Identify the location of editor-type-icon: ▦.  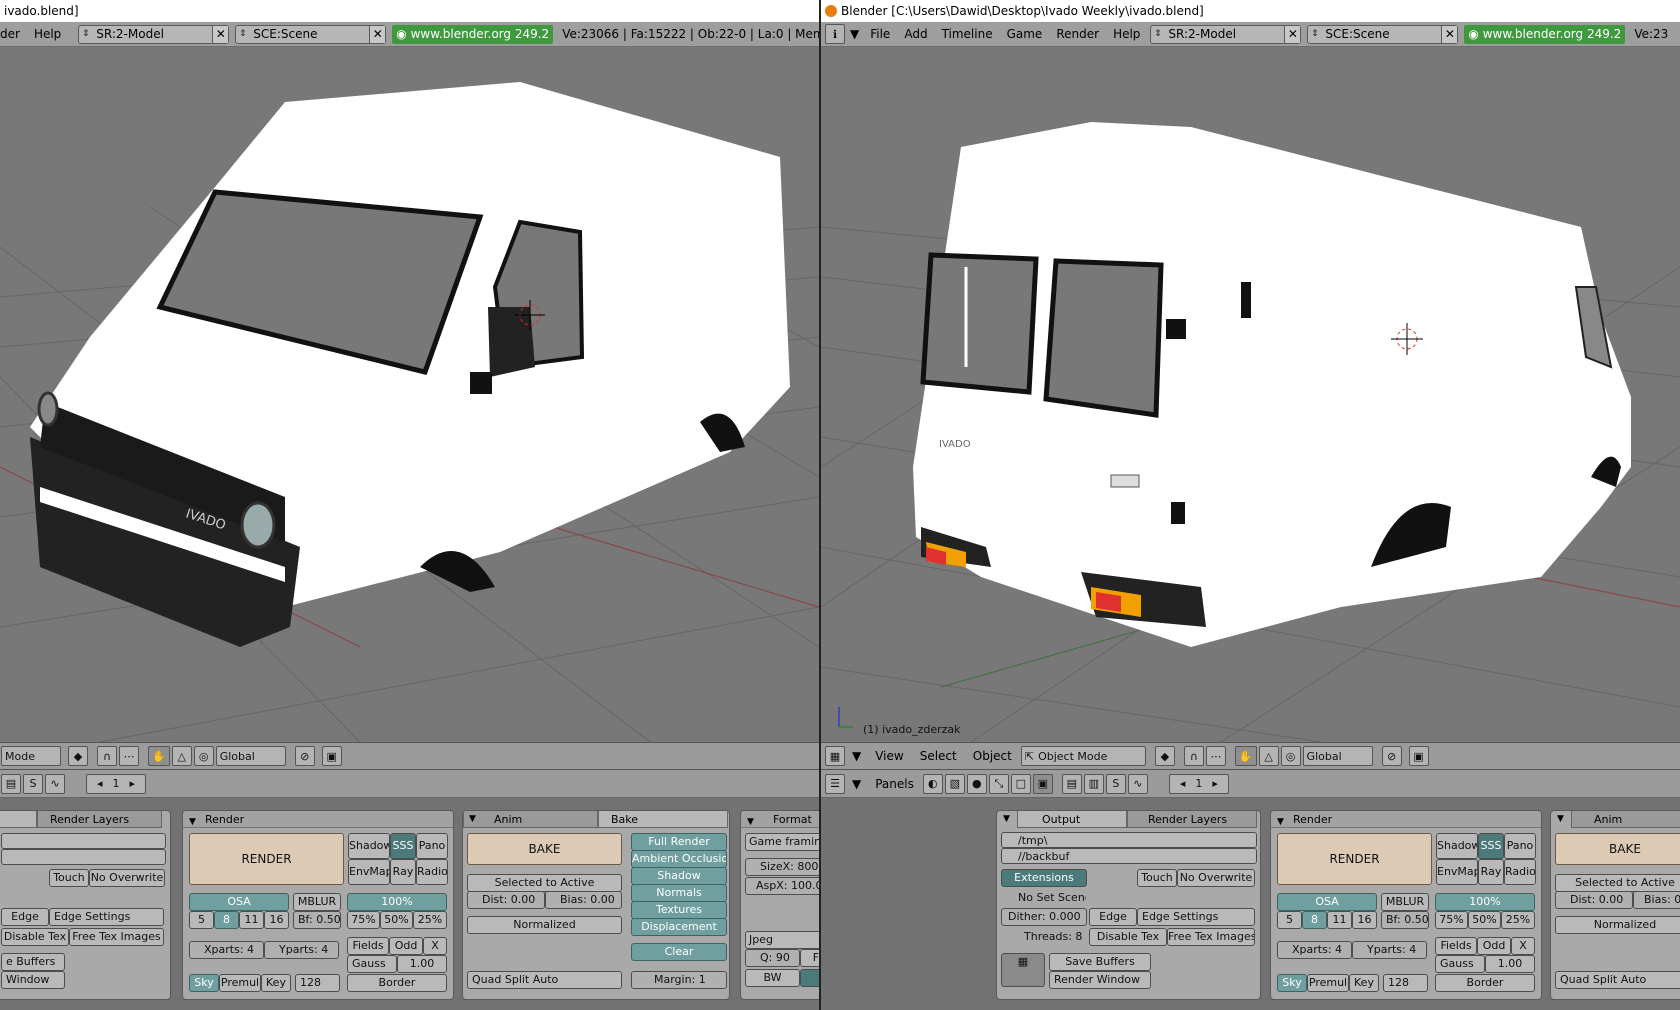
(835, 756).